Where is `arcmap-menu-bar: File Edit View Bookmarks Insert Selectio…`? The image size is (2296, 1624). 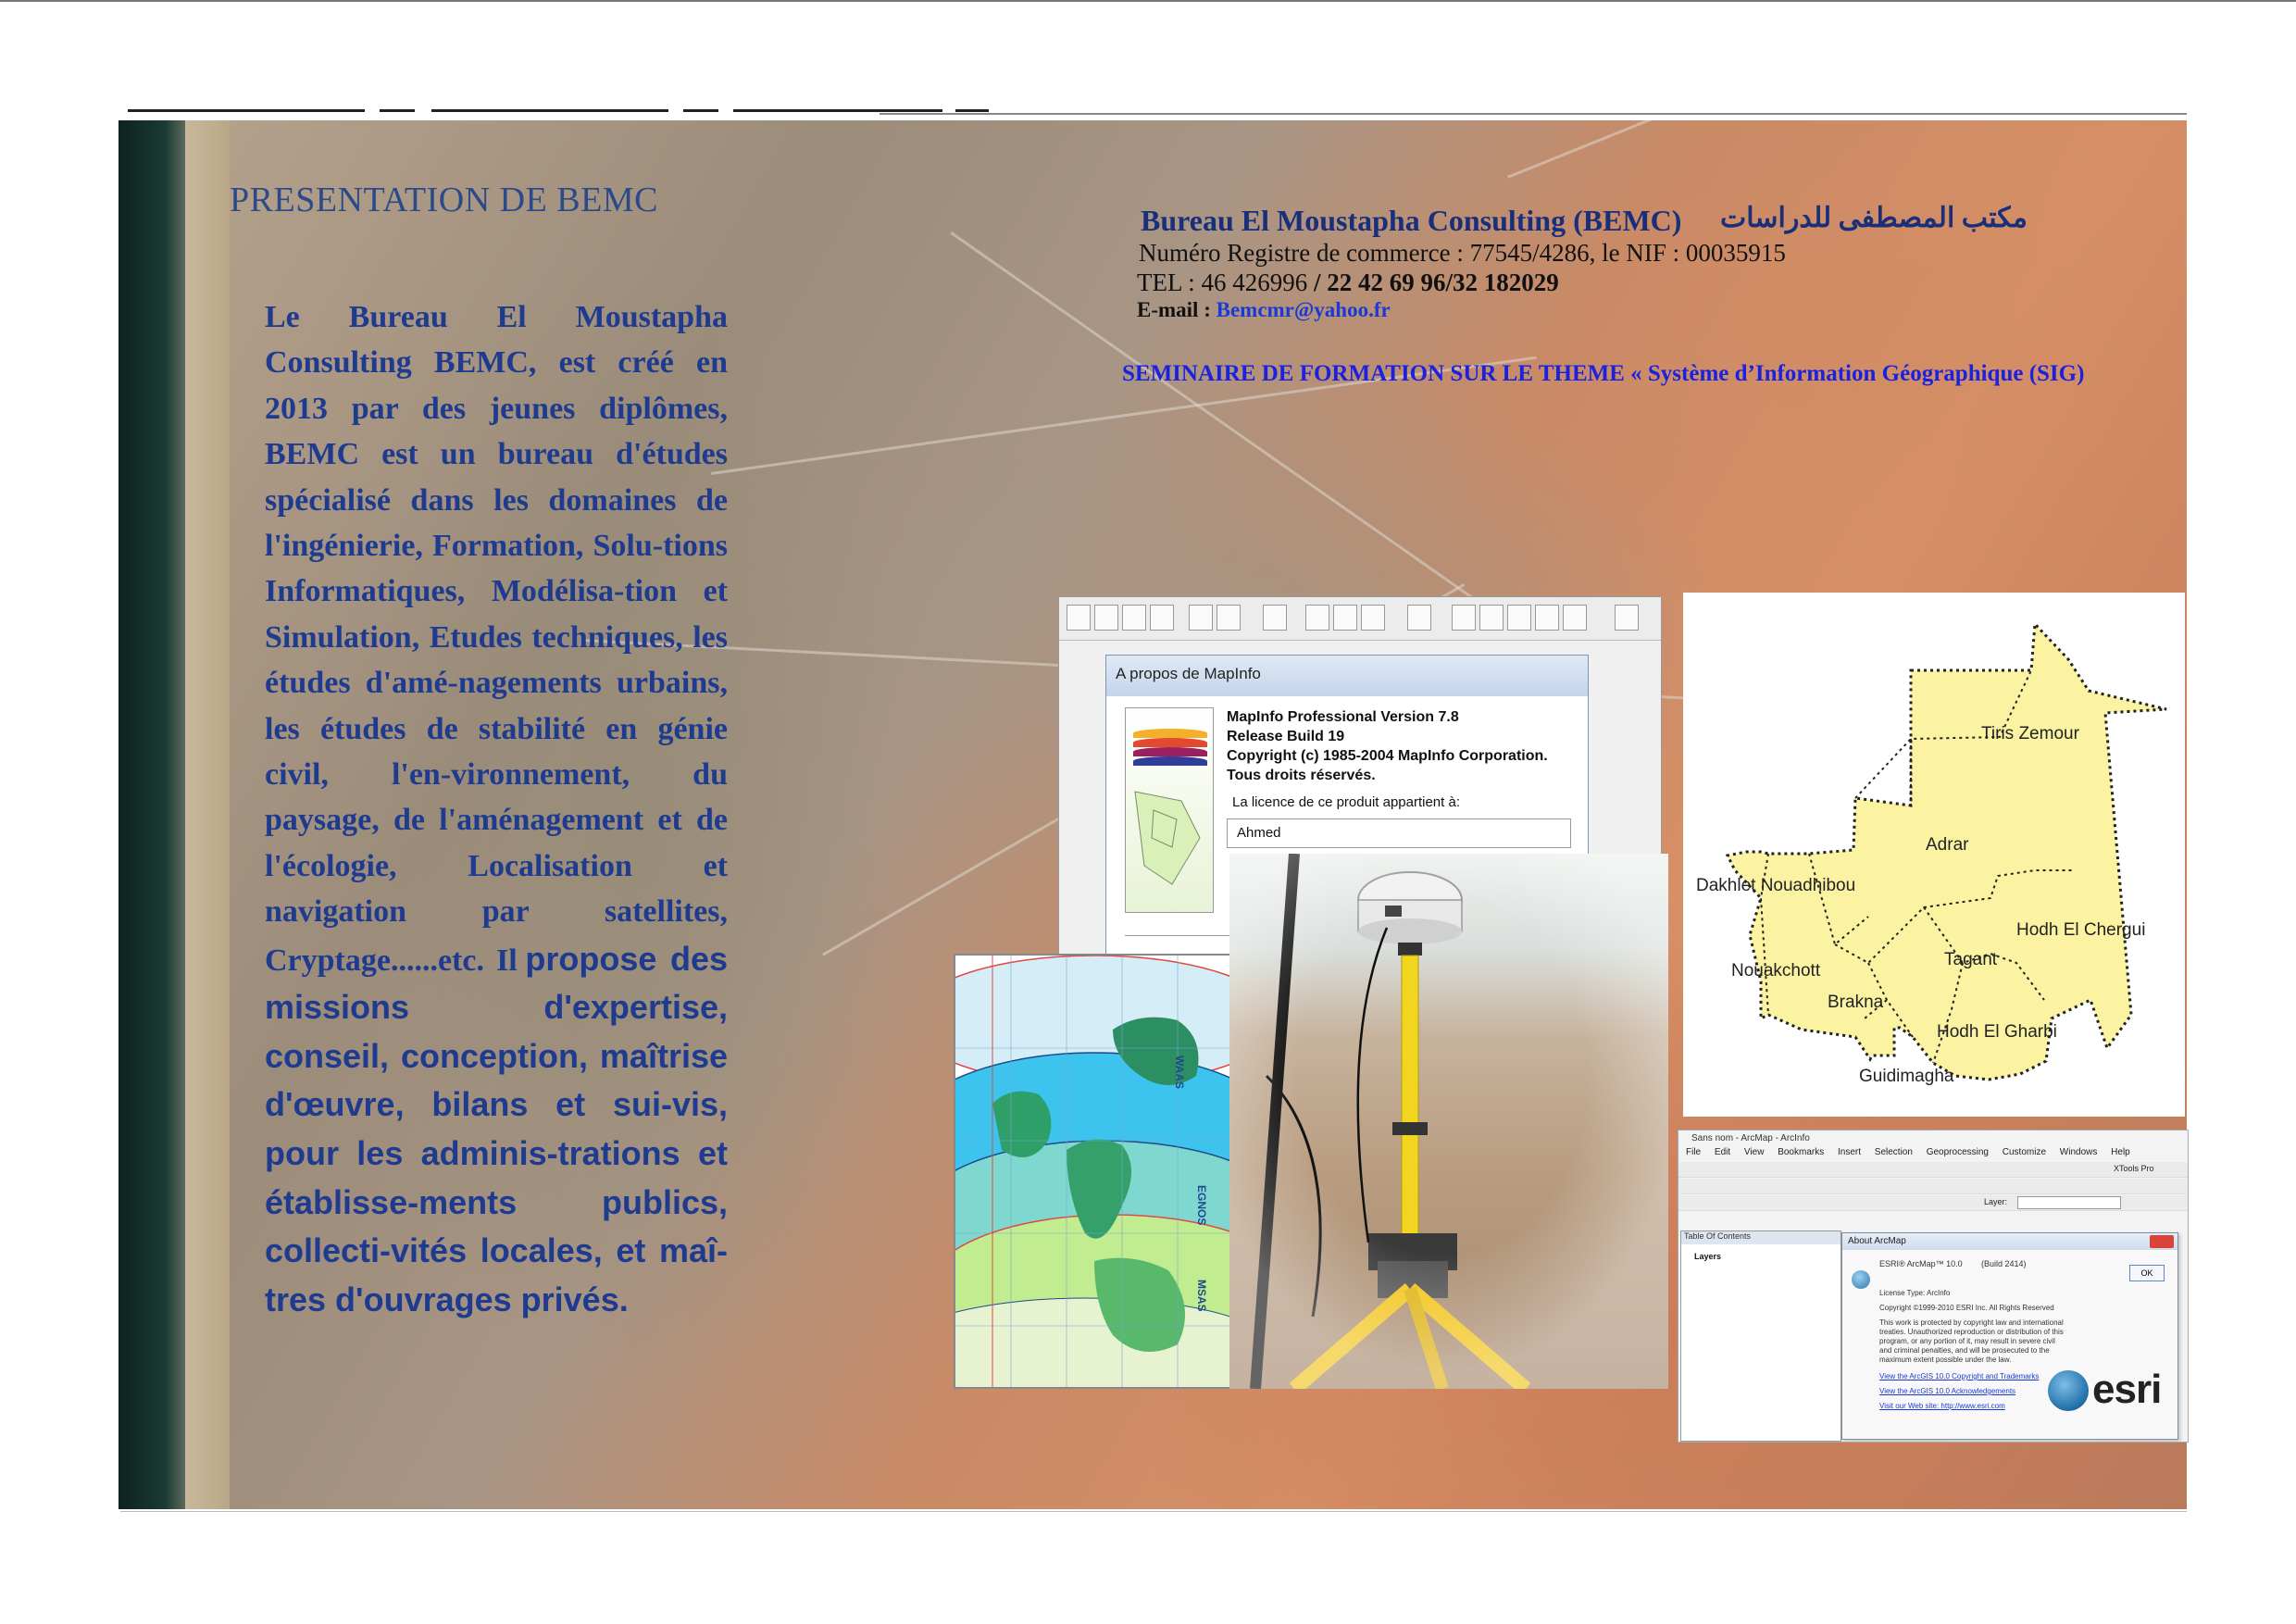 arcmap-menu-bar: File Edit View Bookmarks Insert Selectio… is located at coordinates (1913, 1152).